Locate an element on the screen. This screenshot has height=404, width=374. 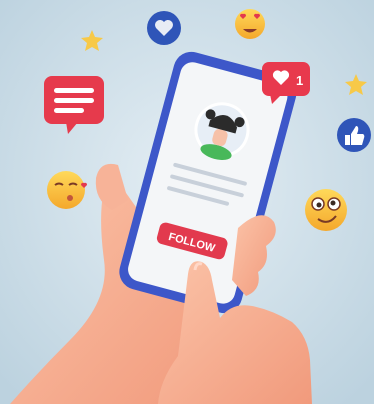
heart-icon is located at coordinates (164, 28).